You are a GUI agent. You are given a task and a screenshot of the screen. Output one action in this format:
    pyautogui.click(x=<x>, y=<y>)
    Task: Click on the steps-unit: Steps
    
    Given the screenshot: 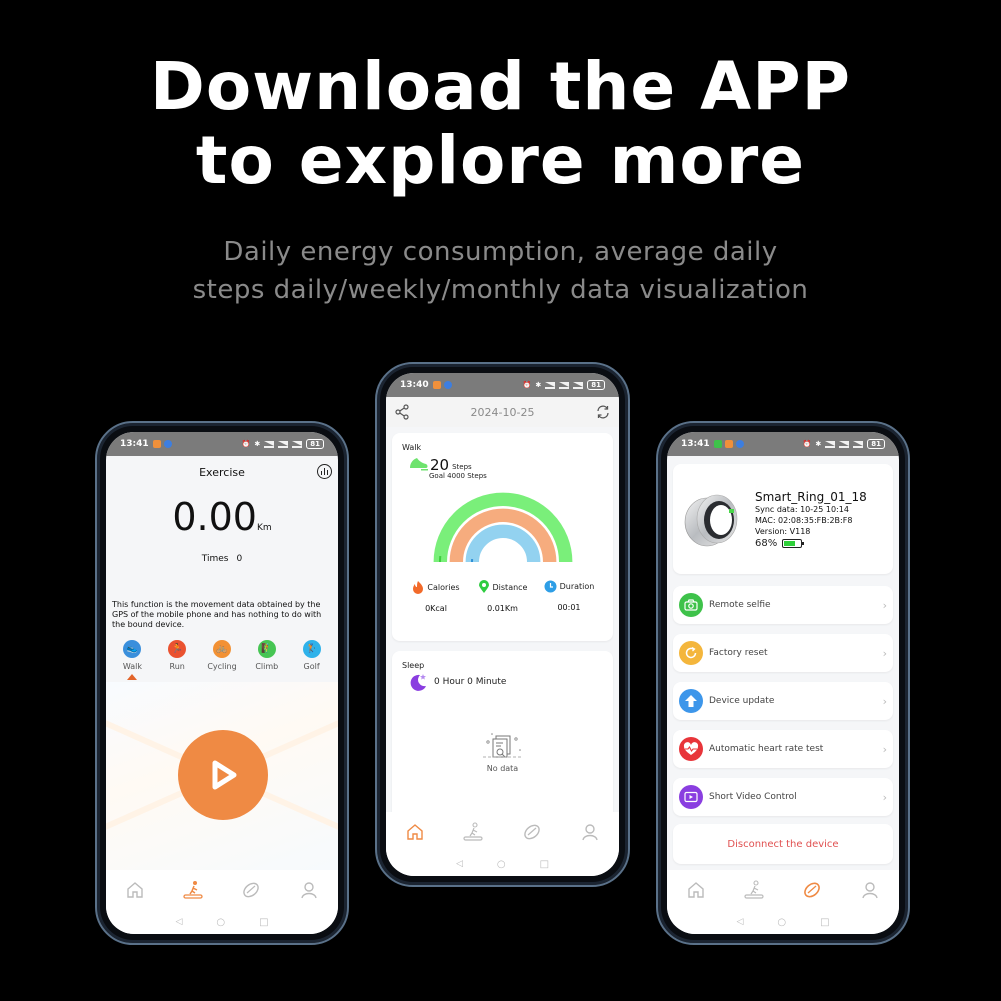 What is the action you would take?
    pyautogui.click(x=462, y=467)
    